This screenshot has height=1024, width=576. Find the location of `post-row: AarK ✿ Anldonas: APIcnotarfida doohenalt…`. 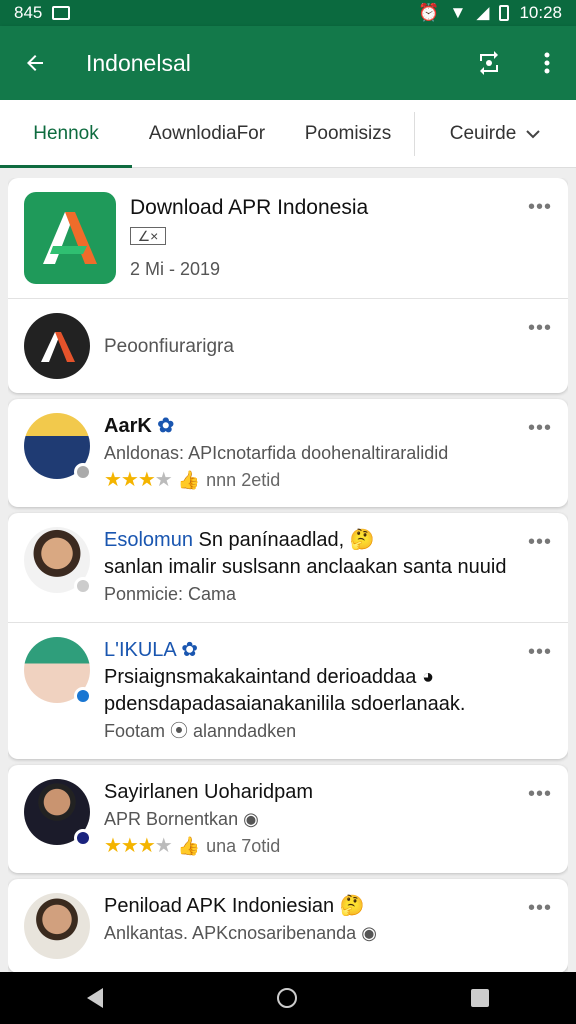

post-row: AarK ✿ Anldonas: APIcnotarfida doohenalt… is located at coordinates (288, 453).